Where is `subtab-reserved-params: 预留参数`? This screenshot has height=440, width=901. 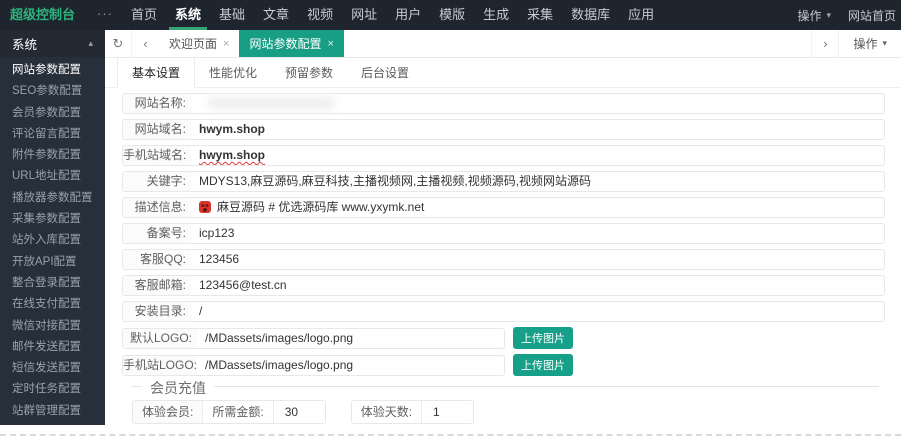 subtab-reserved-params: 预留参数 is located at coordinates (309, 72).